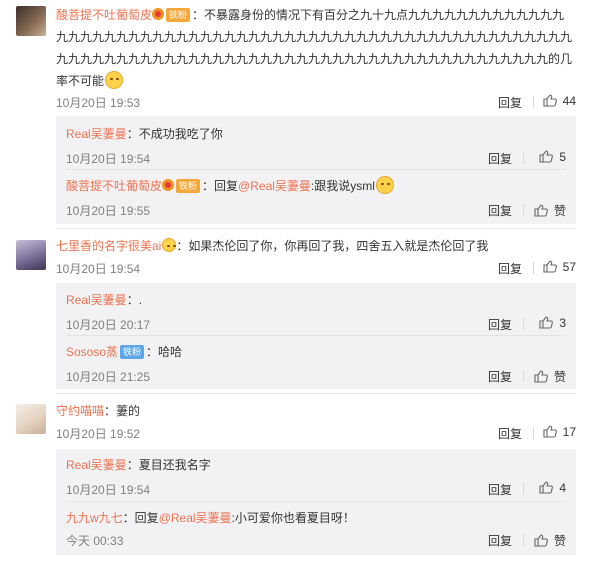 The width and height of the screenshot is (596, 561). What do you see at coordinates (92, 352) in the screenshot?
I see `reply-username: Sososo蒸` at bounding box center [92, 352].